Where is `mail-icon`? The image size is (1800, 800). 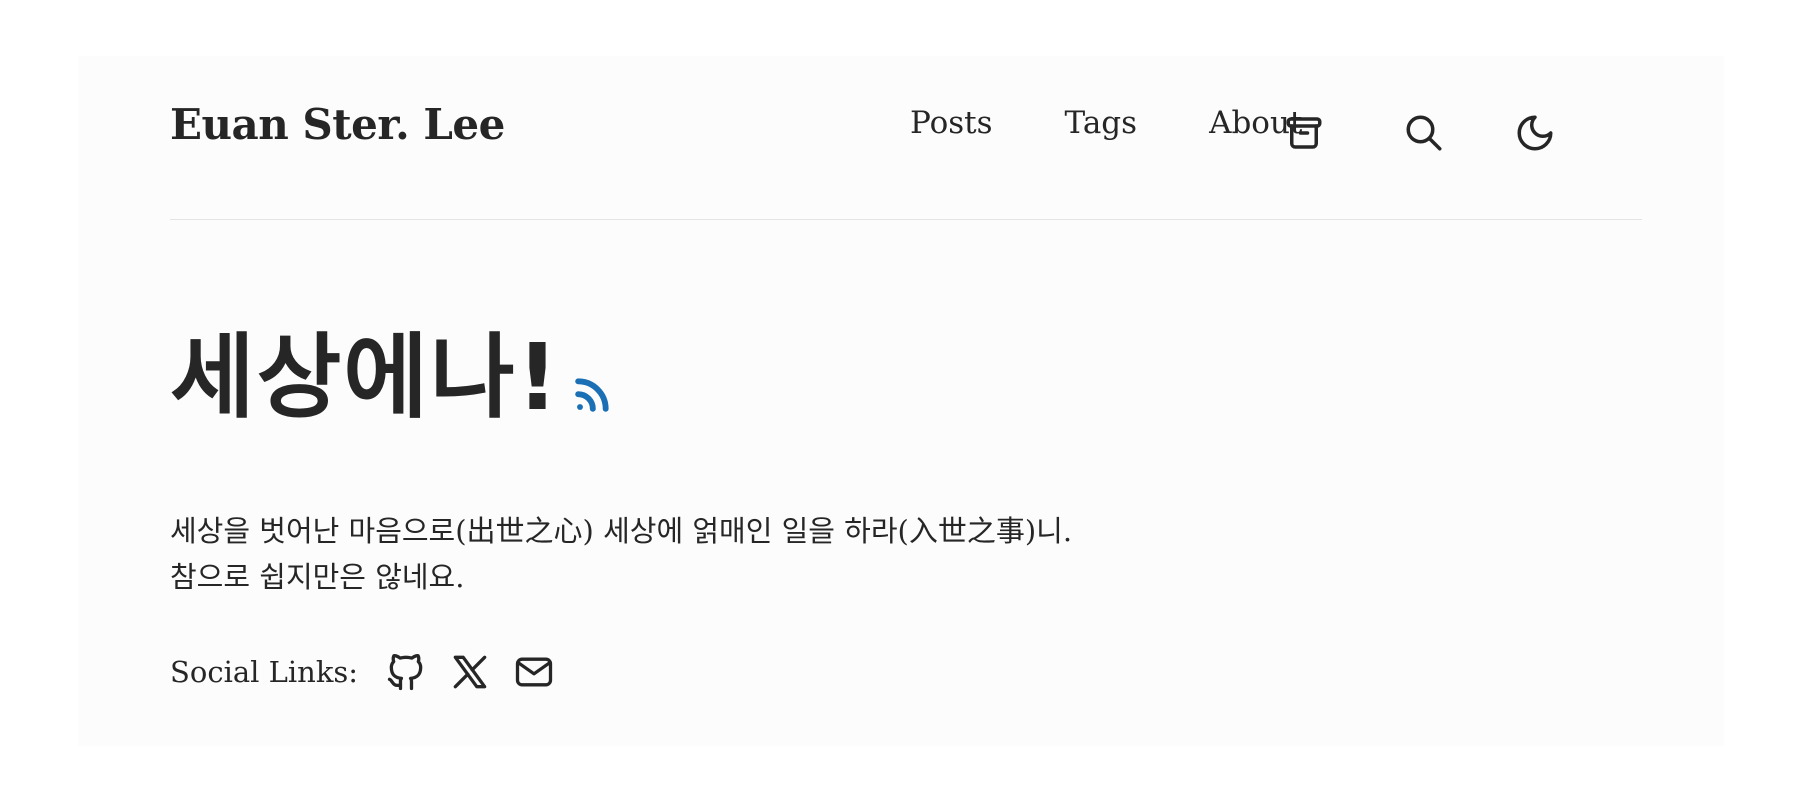
mail-icon is located at coordinates (534, 672).